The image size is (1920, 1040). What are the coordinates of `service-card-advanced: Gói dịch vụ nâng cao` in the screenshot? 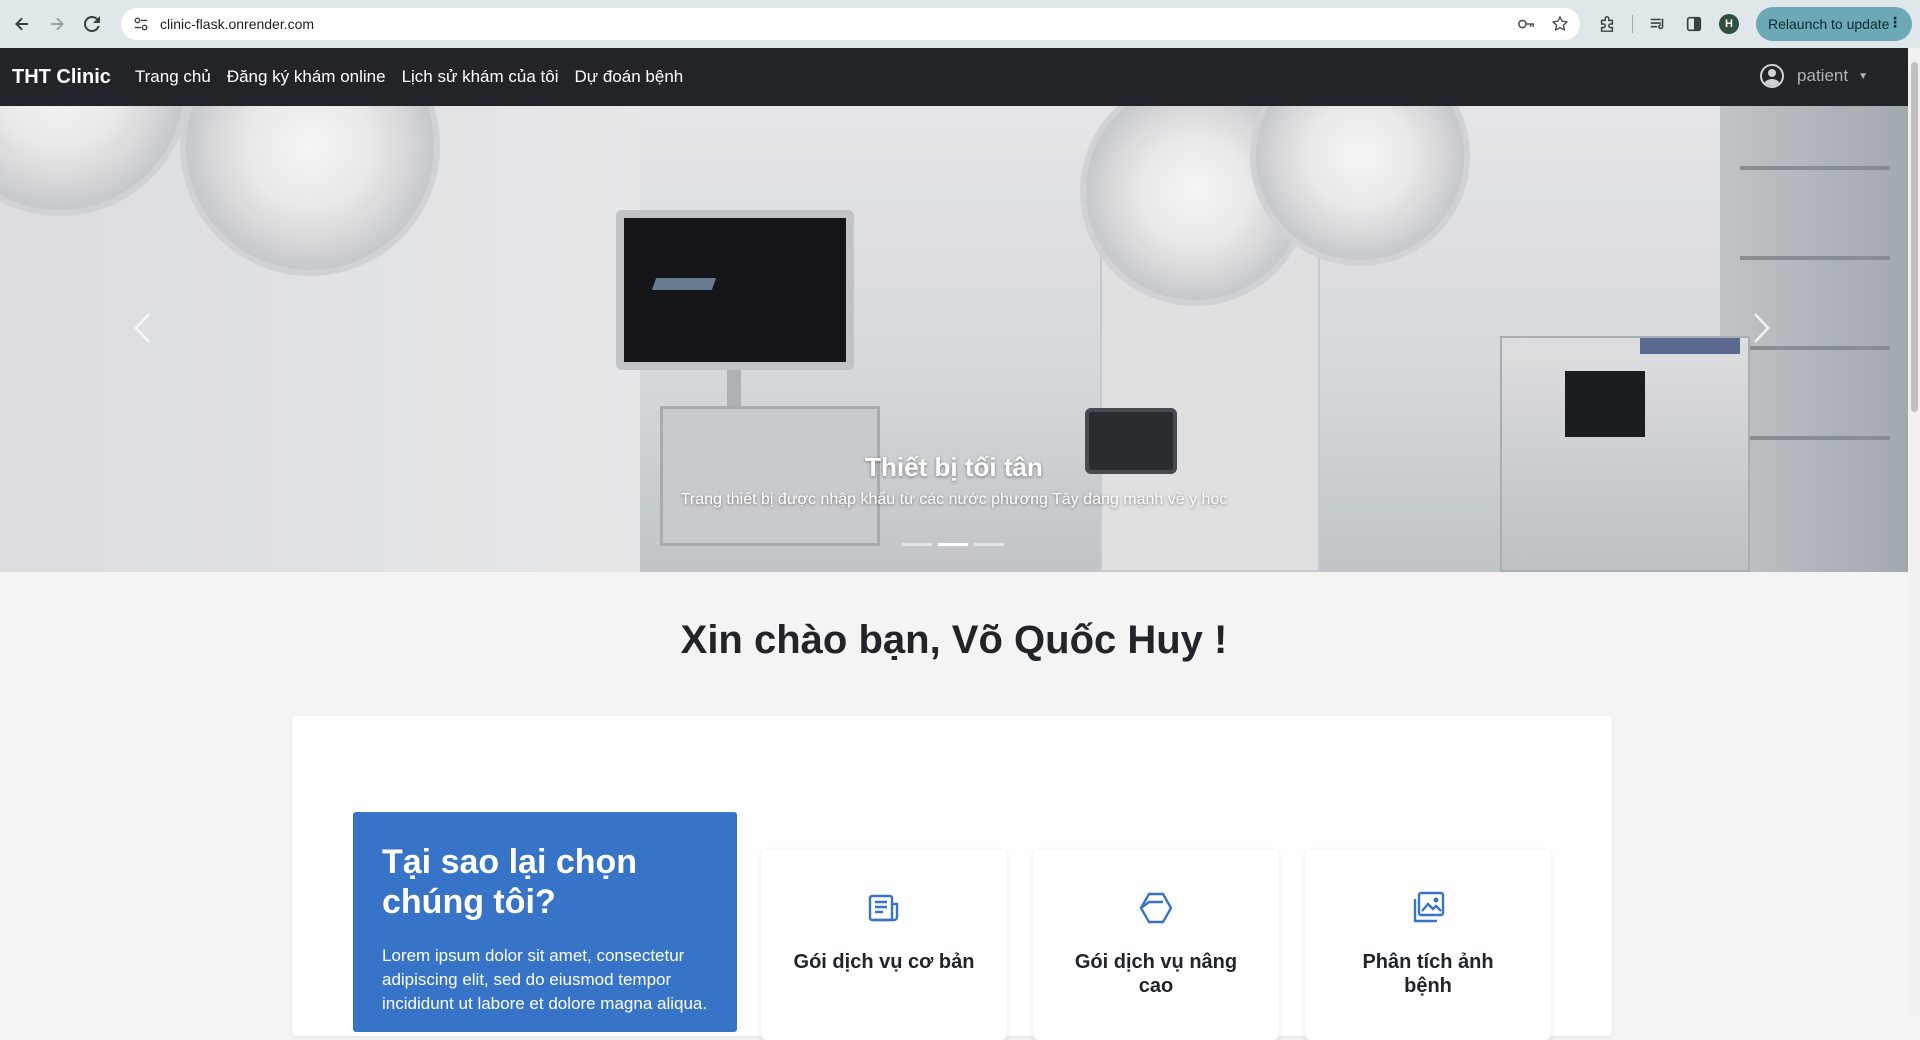 It's located at (1156, 945).